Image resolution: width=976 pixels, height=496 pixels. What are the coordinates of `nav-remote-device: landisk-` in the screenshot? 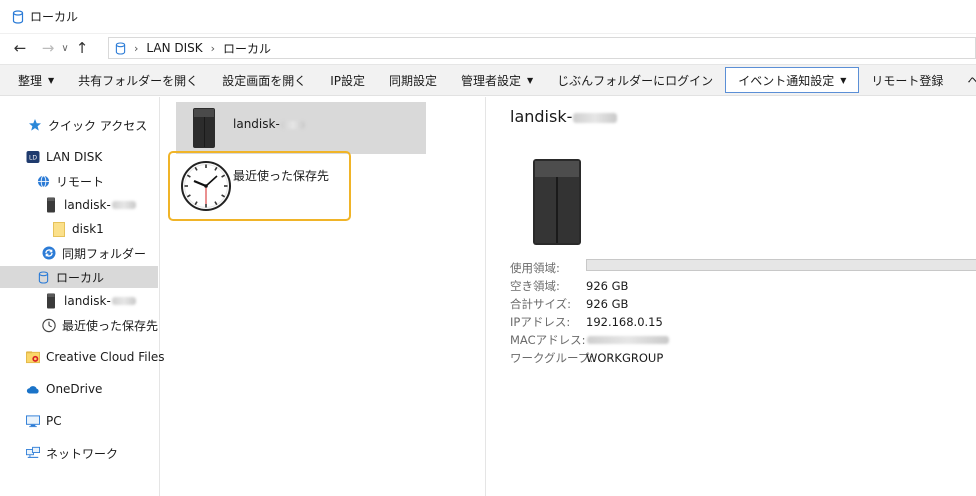 It's located at (79, 205).